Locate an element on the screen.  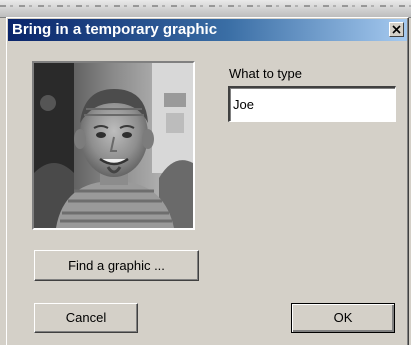
what-to-type-input is located at coordinates (312, 104).